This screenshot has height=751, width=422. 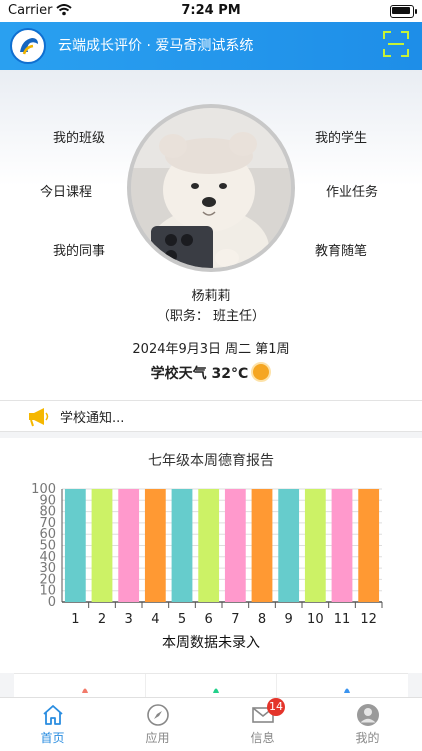 What do you see at coordinates (211, 296) in the screenshot?
I see `teacher-name: 杨莉莉` at bounding box center [211, 296].